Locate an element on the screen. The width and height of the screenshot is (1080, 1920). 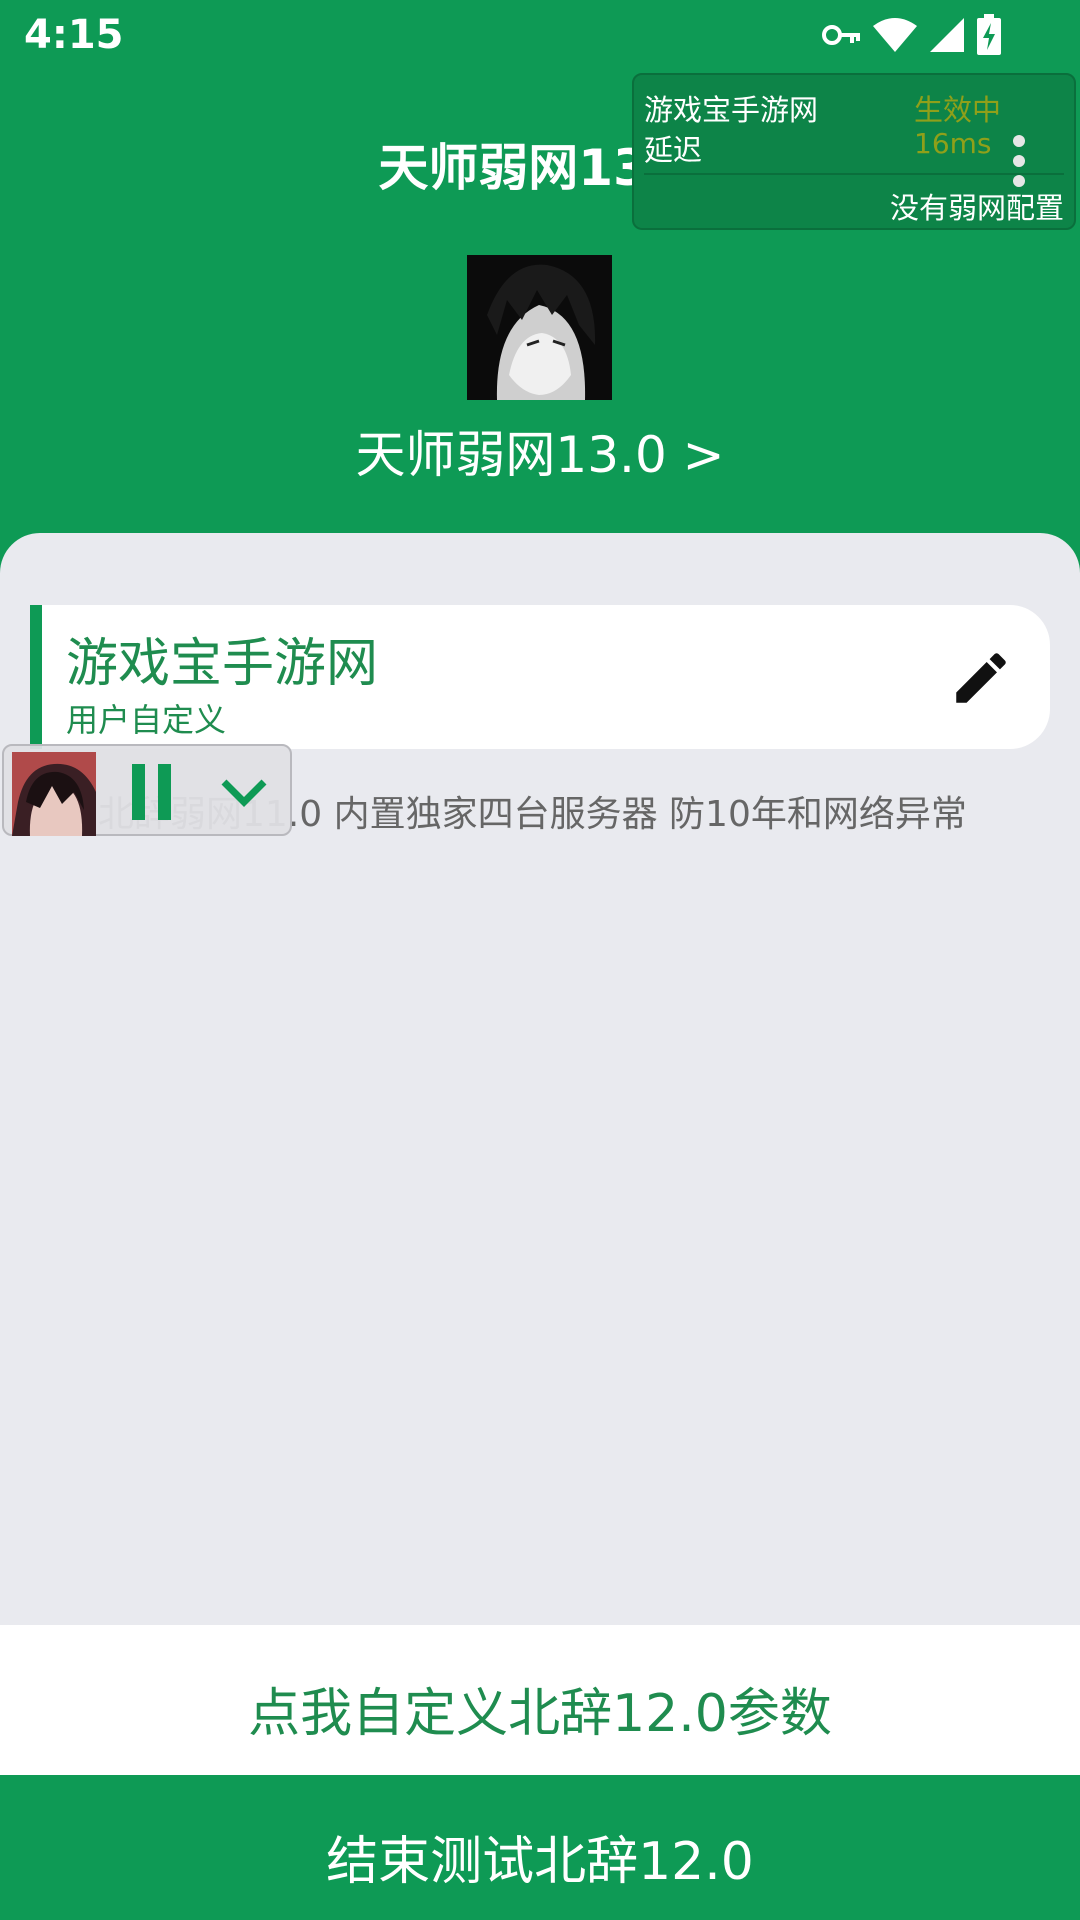
mini-player is located at coordinates (147, 790).